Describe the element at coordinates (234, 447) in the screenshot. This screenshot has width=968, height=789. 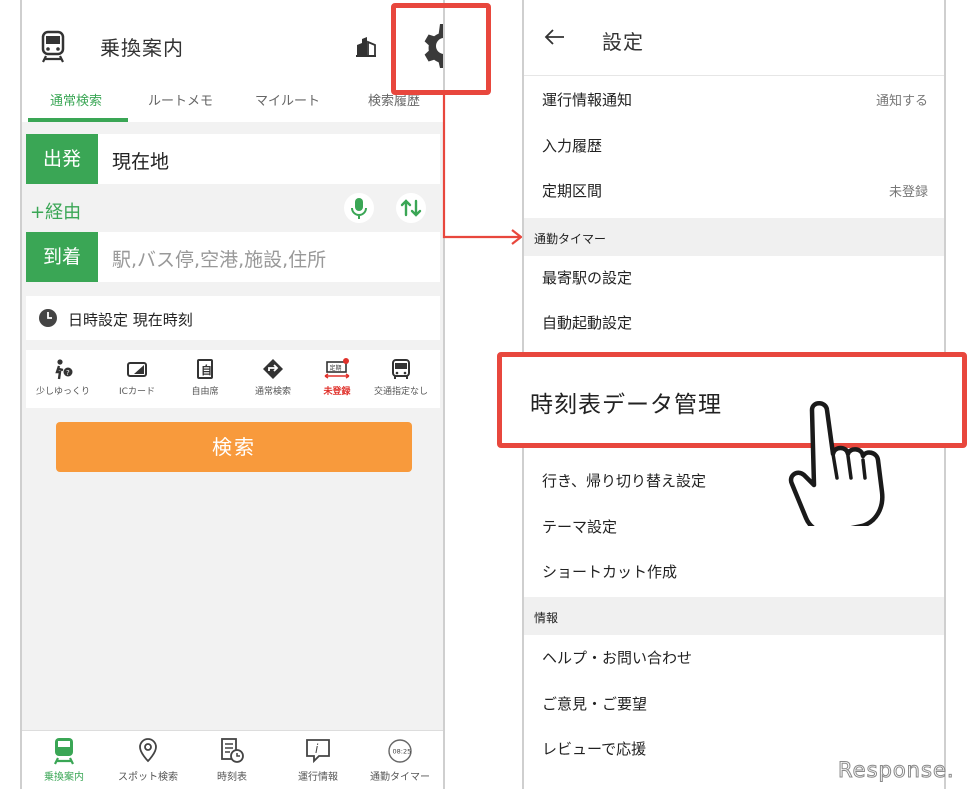
I see `search-button: 検索` at that location.